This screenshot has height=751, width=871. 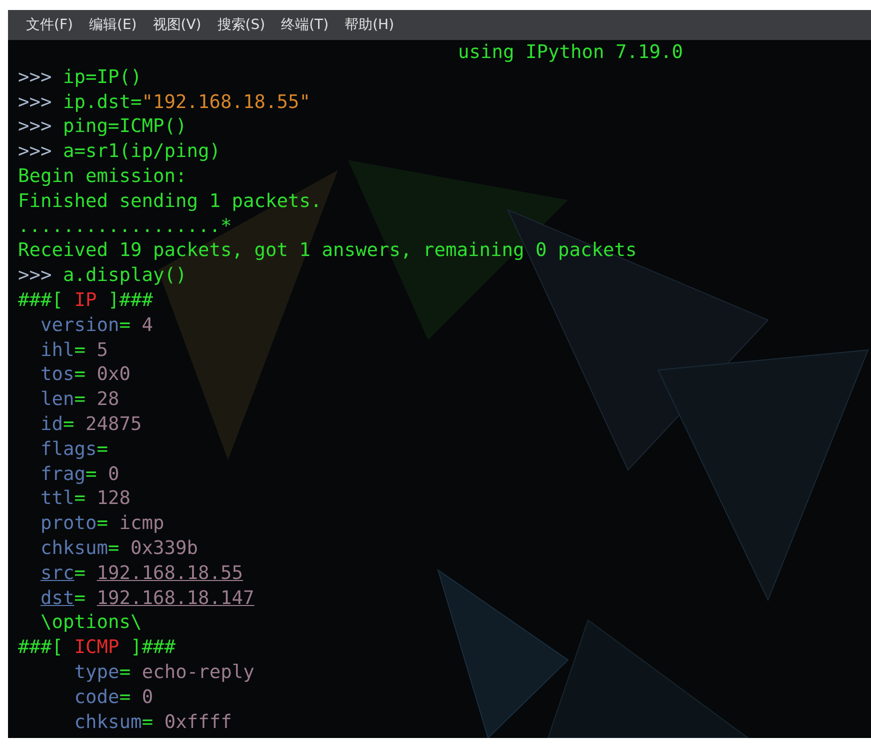 I want to click on menu-item: 文件(F), so click(x=49, y=25).